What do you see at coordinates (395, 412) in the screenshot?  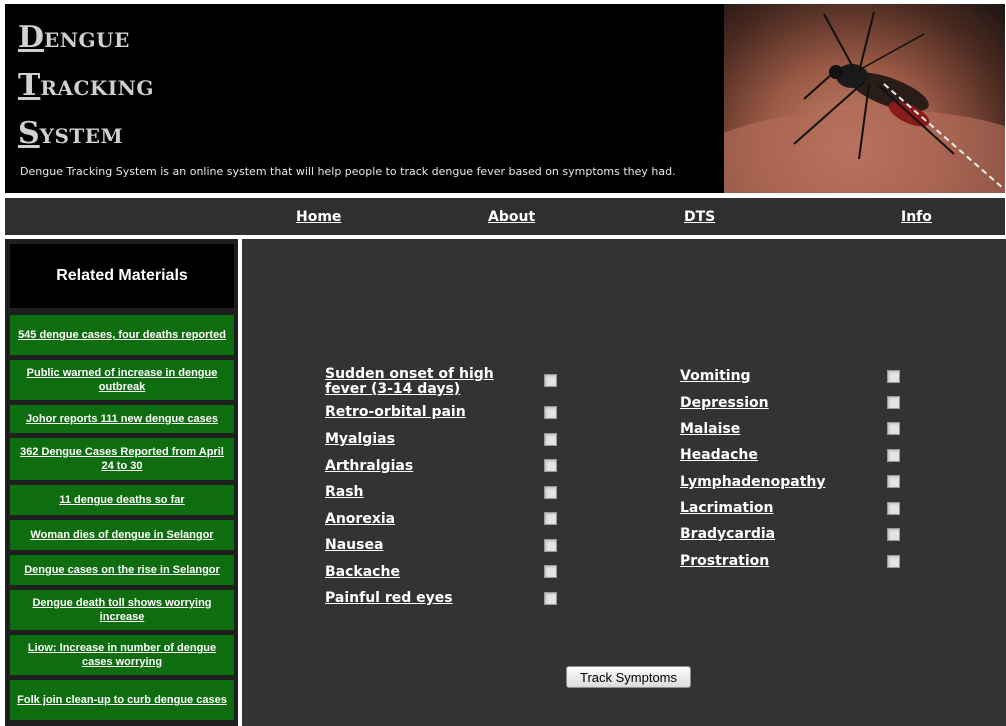 I see `symptom-label-retro-orbital-pain: Retro-orbital pain` at bounding box center [395, 412].